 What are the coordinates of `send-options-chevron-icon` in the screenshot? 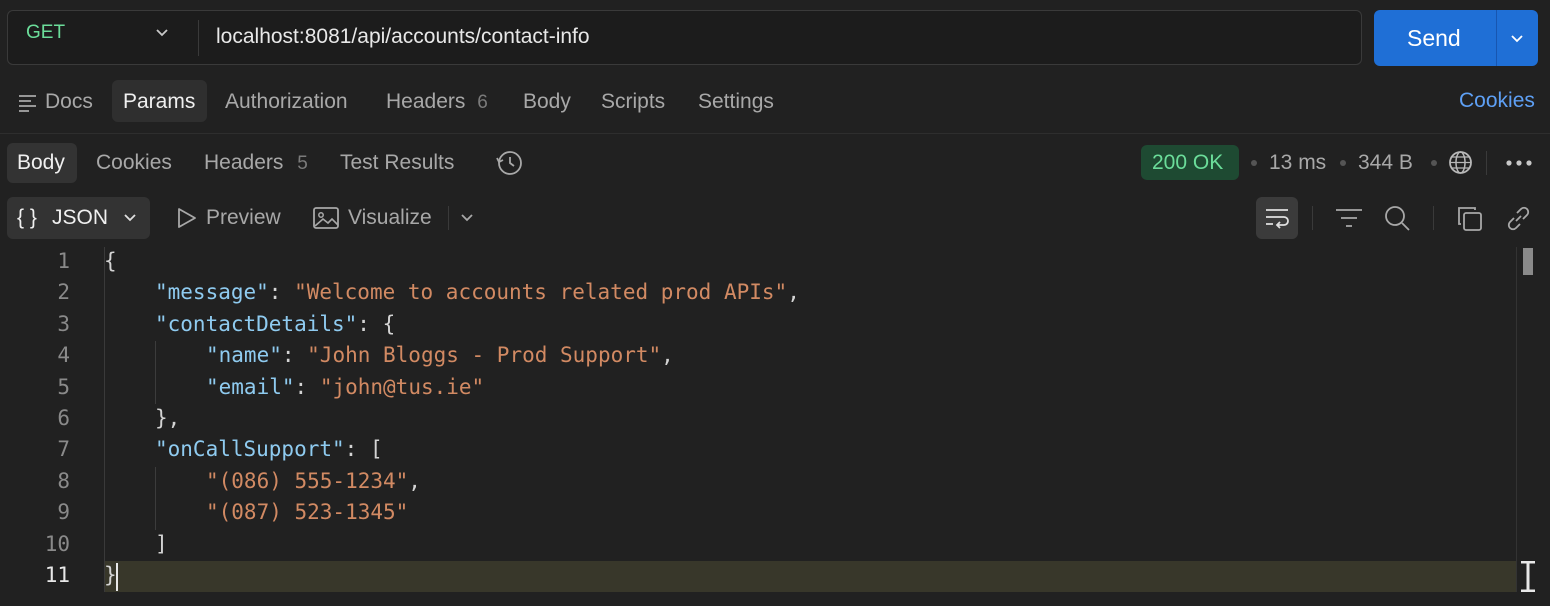 It's located at (1517, 38).